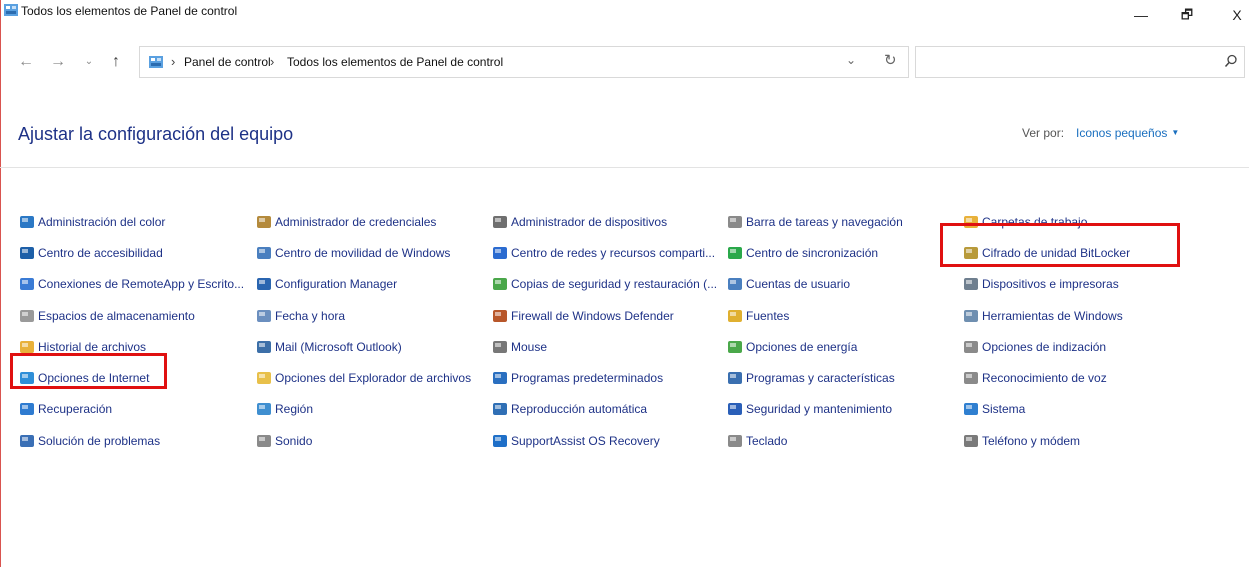 The width and height of the screenshot is (1249, 567). I want to click on control-panel-item-label: Cuentas de usuario, so click(798, 284).